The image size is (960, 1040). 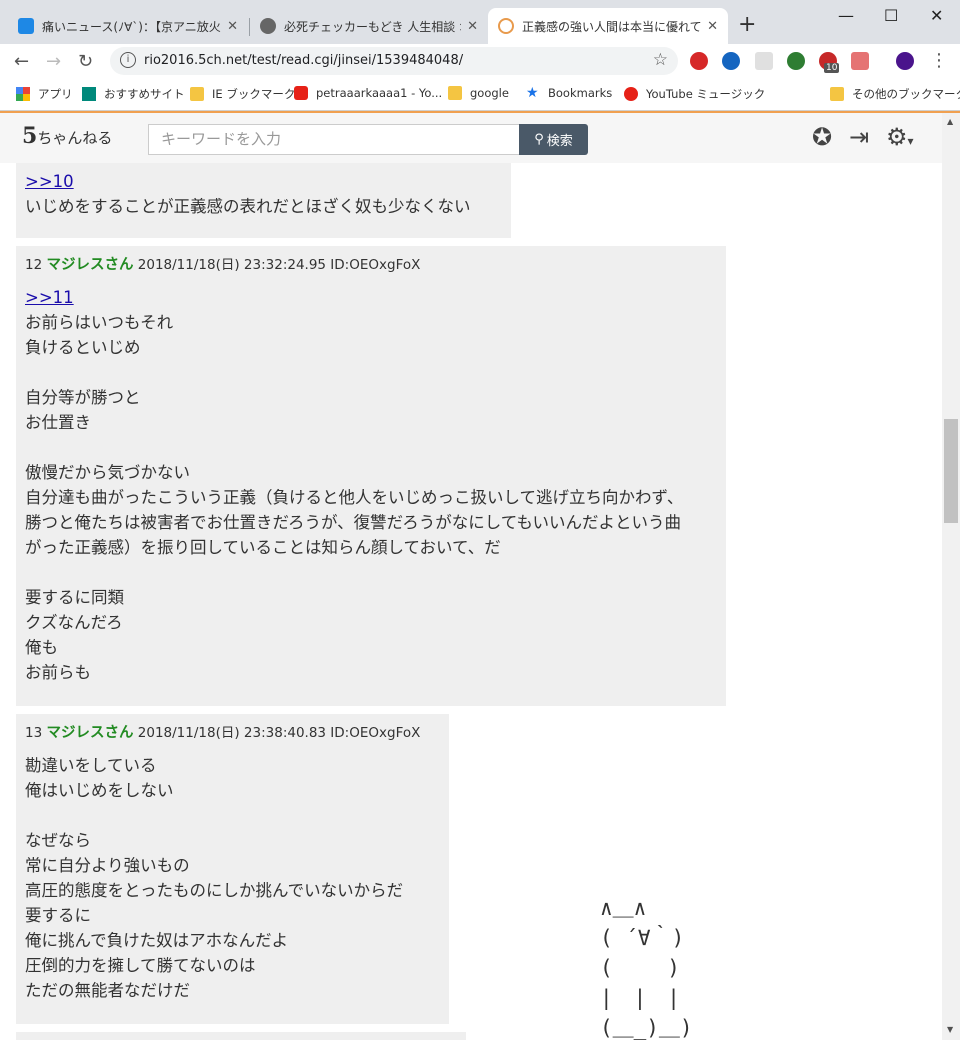 I want to click on reload-icon: ↻, so click(x=85, y=61).